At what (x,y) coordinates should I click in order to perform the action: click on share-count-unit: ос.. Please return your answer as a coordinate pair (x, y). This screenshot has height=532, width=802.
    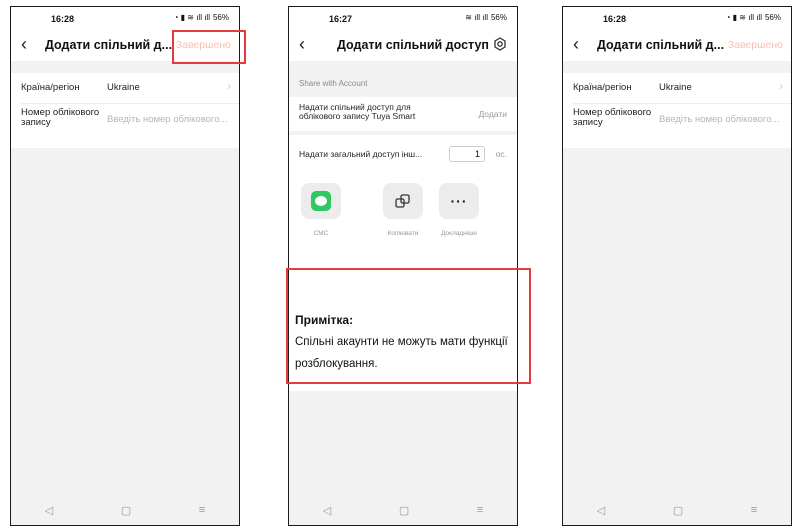
    Looking at the image, I should click on (501, 154).